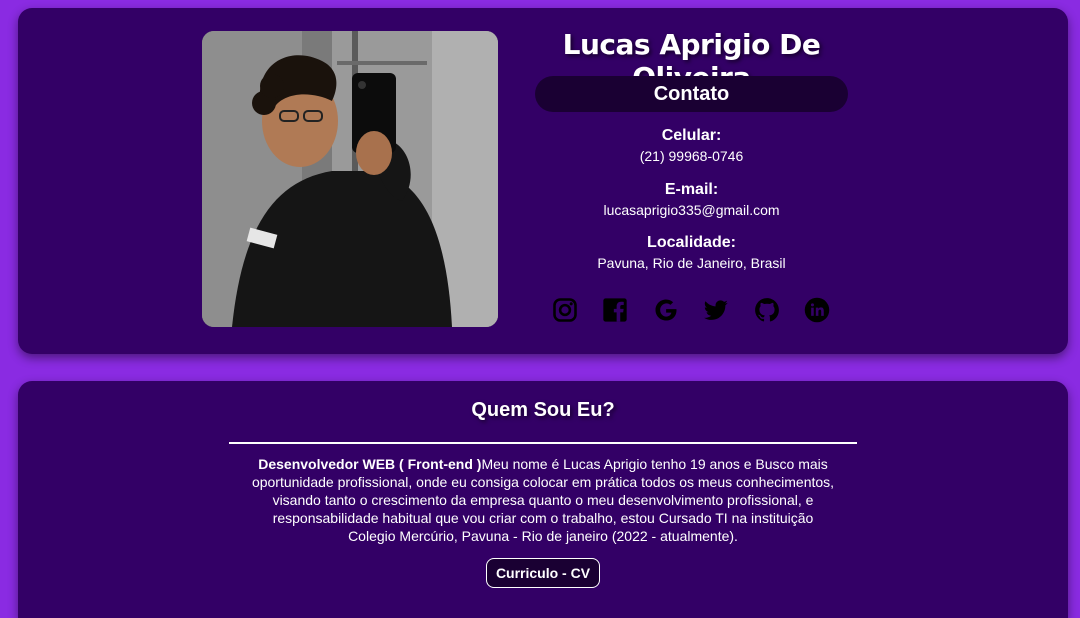  What do you see at coordinates (817, 310) in the screenshot?
I see `linkedin-icon` at bounding box center [817, 310].